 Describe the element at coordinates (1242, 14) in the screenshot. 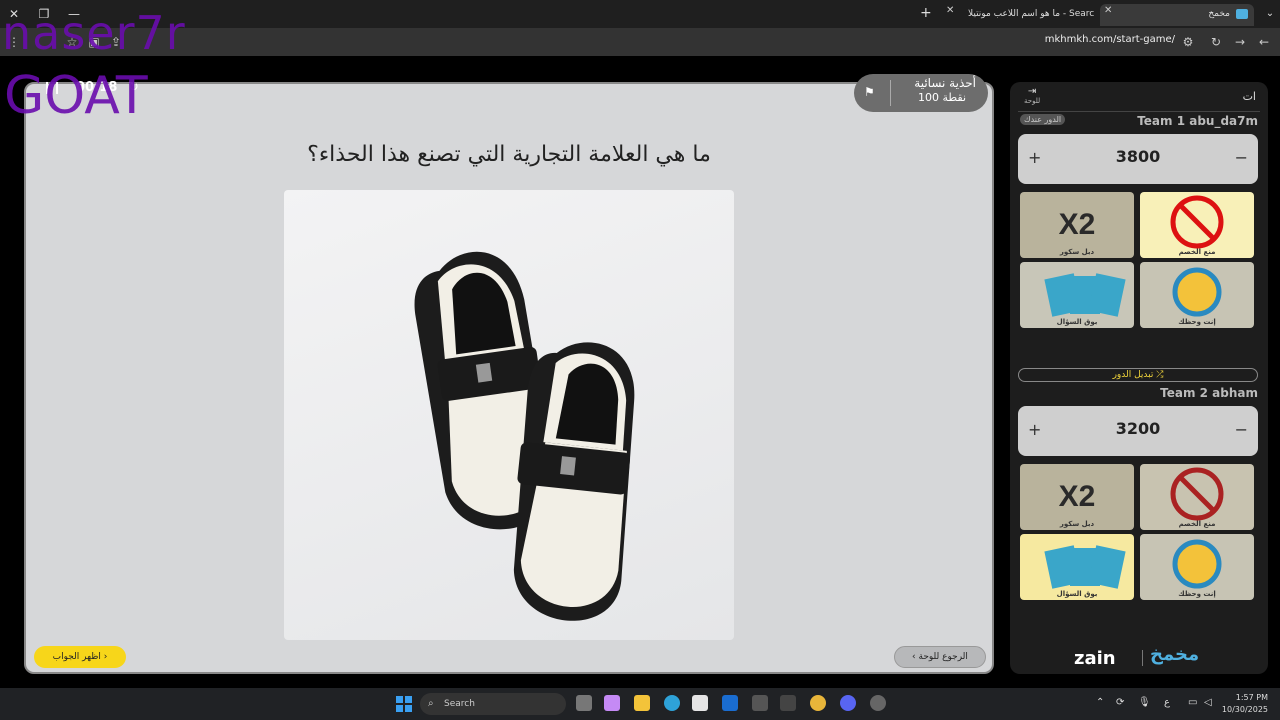

I see `site-favicon-icon` at that location.